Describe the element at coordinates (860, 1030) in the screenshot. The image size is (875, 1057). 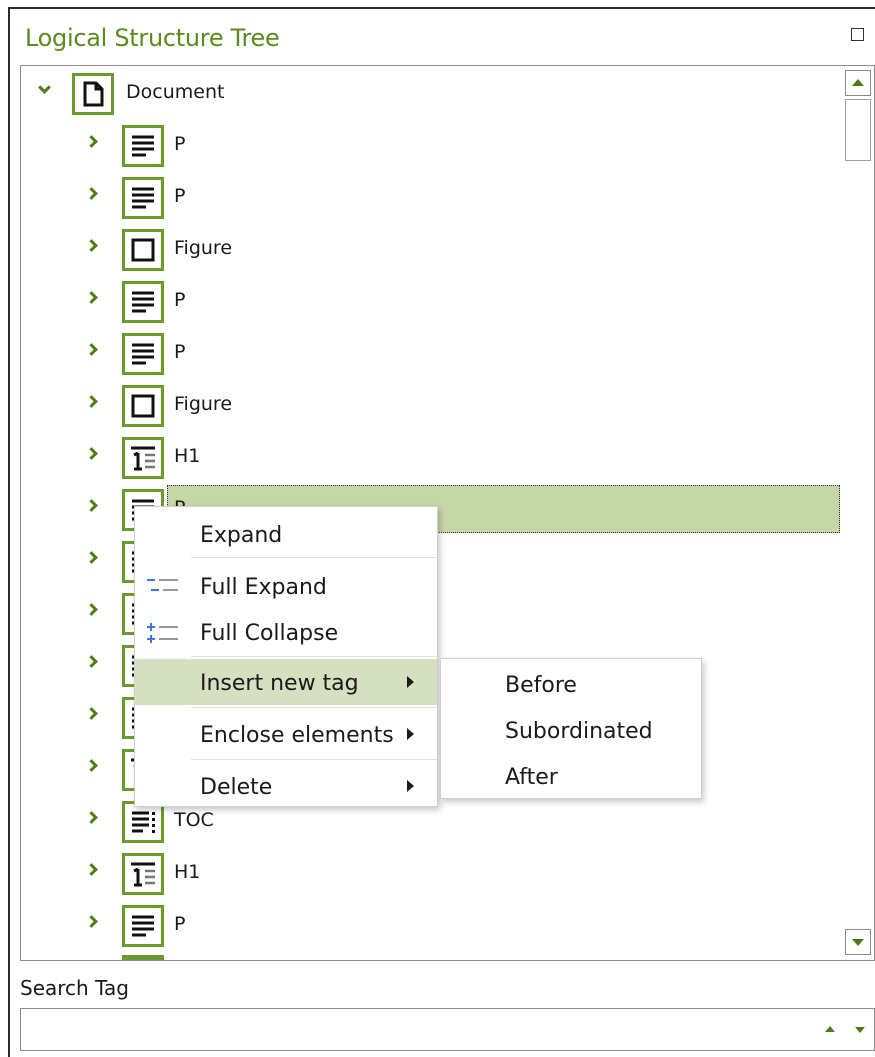
I see `search-next-icon` at that location.